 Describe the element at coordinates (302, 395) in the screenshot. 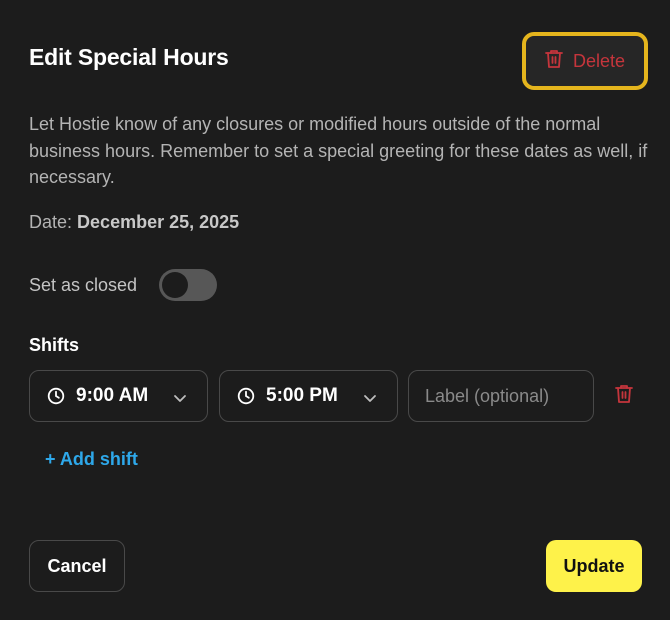

I see `shift-end-value: 5:00 PM` at that location.